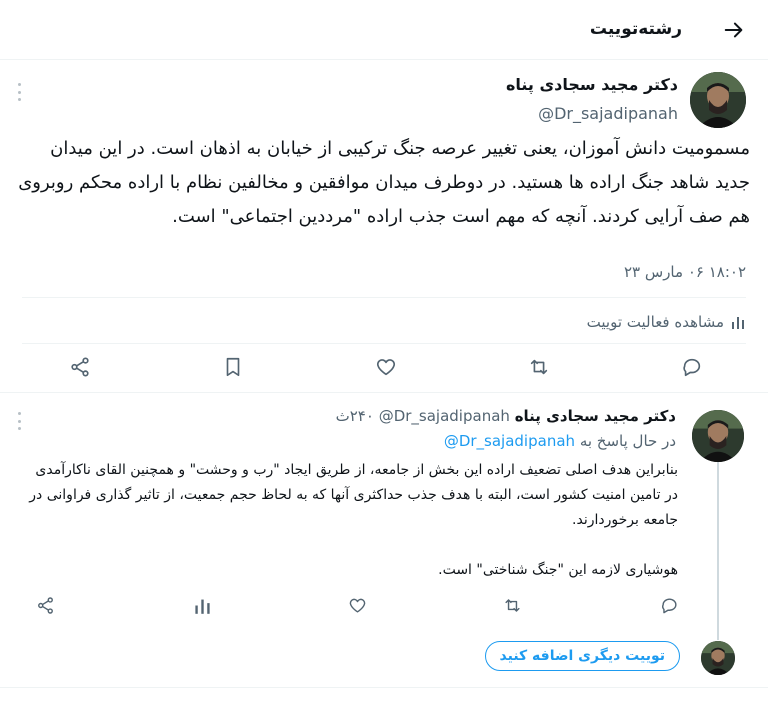 The height and width of the screenshot is (707, 768). Describe the element at coordinates (627, 441) in the screenshot. I see `replying-to-label: در حال پاسخ به` at that location.